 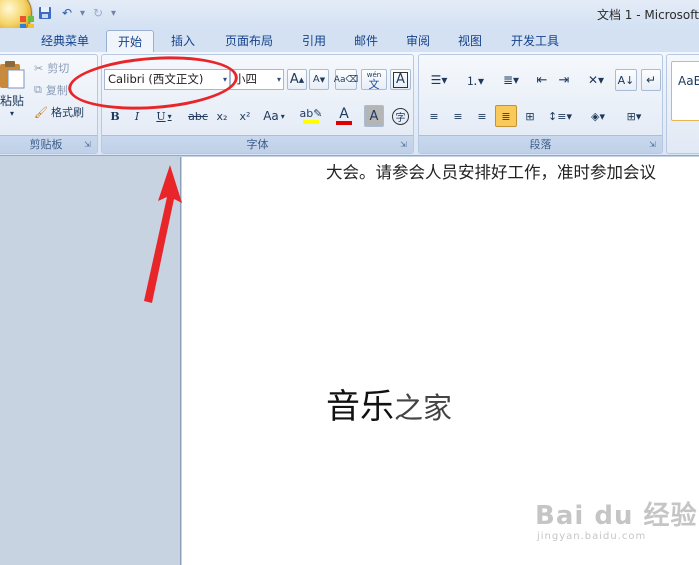 I want to click on style-normal-button: AaB, so click(x=685, y=91).